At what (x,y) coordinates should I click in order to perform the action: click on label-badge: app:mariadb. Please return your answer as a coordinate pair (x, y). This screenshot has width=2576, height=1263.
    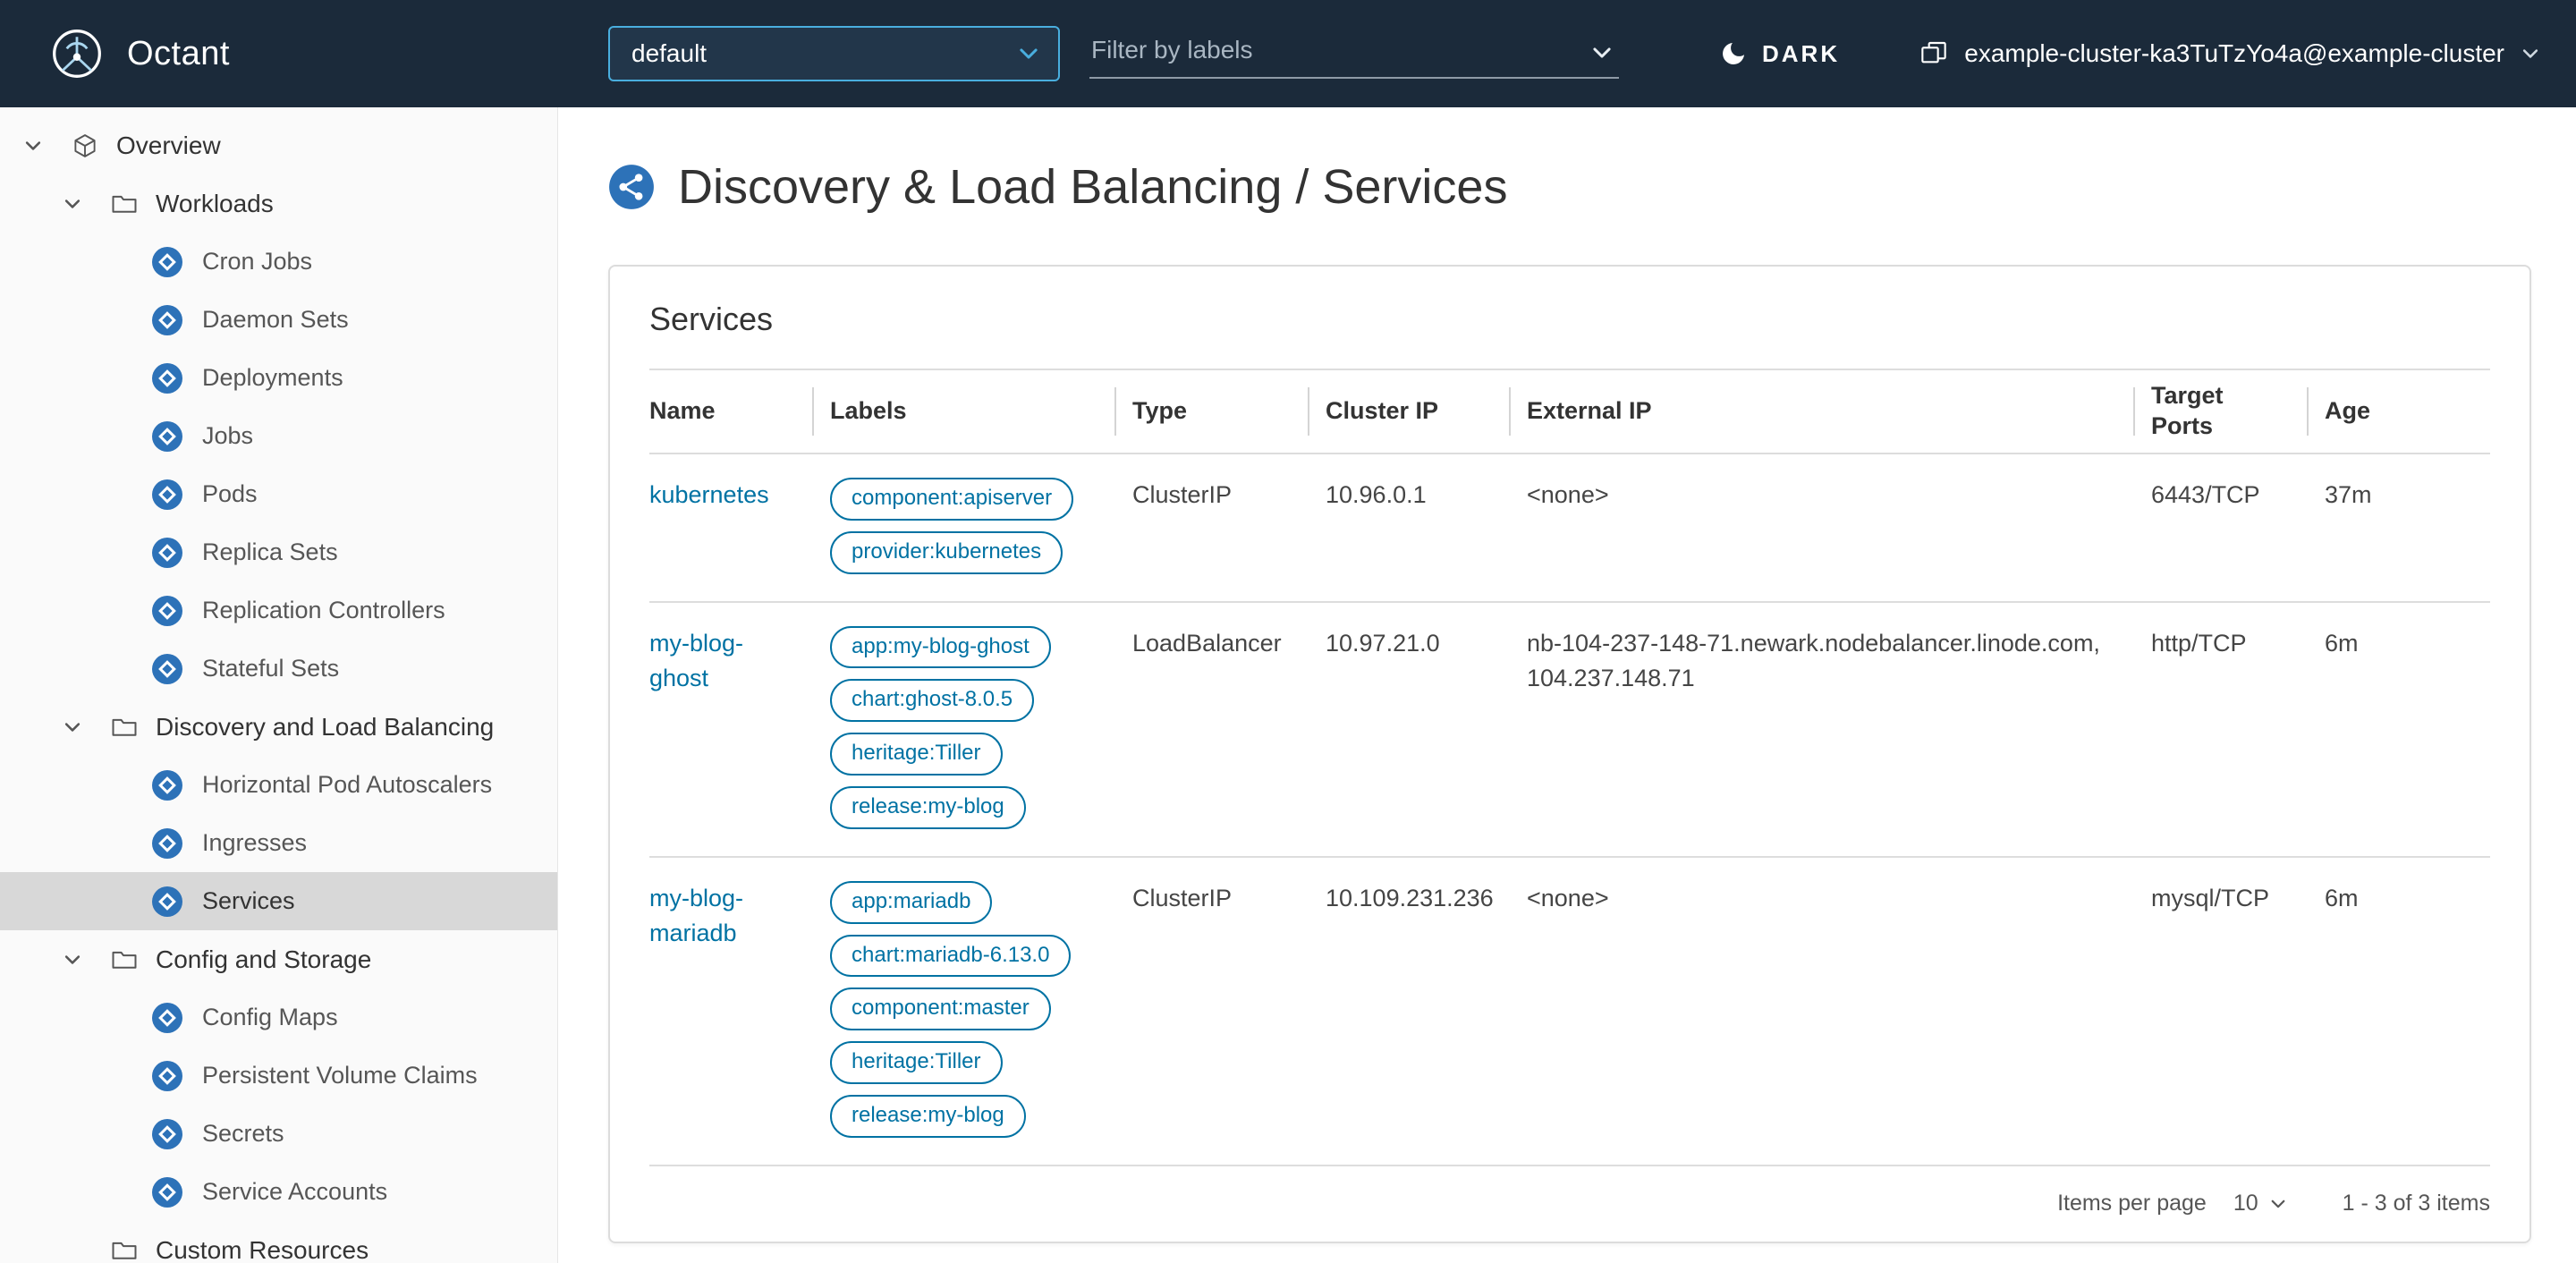
    Looking at the image, I should click on (911, 902).